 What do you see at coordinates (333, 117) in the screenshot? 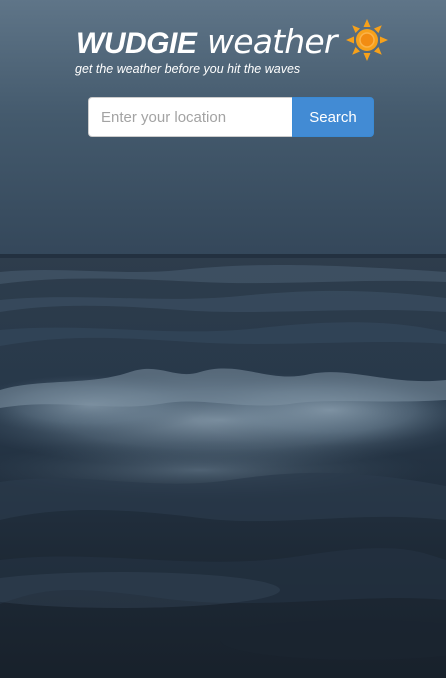
I see `search-button: Search` at bounding box center [333, 117].